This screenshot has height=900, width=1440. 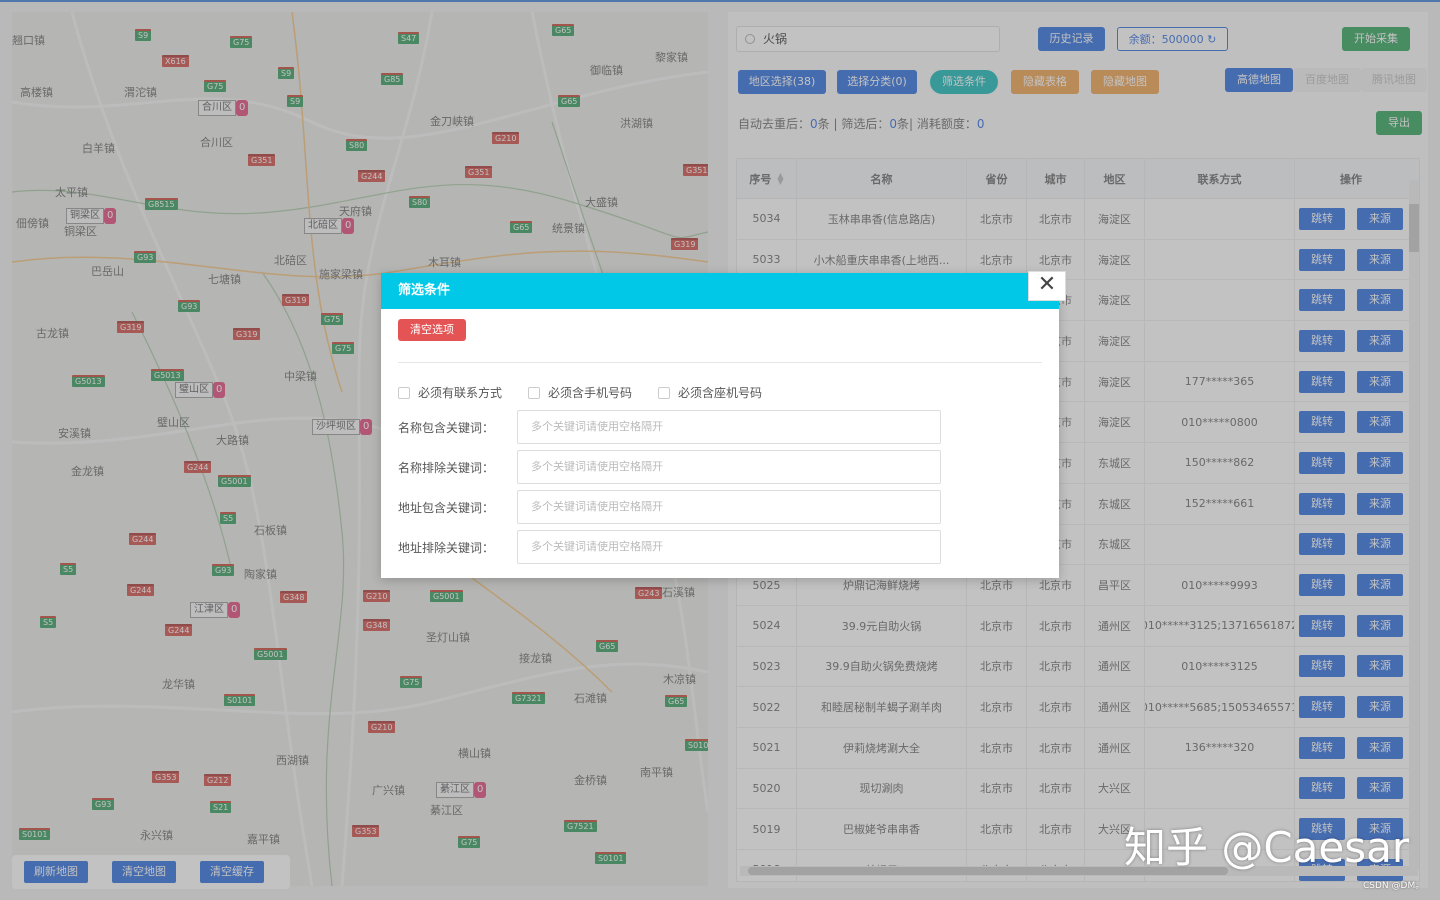 What do you see at coordinates (432, 330) in the screenshot?
I see `clear-options-button: 清空选项` at bounding box center [432, 330].